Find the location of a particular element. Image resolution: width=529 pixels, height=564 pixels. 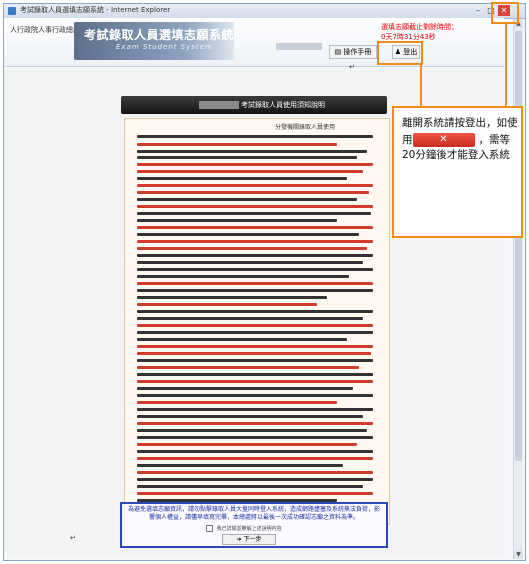

book-icon: ▤ is located at coordinates (338, 52).